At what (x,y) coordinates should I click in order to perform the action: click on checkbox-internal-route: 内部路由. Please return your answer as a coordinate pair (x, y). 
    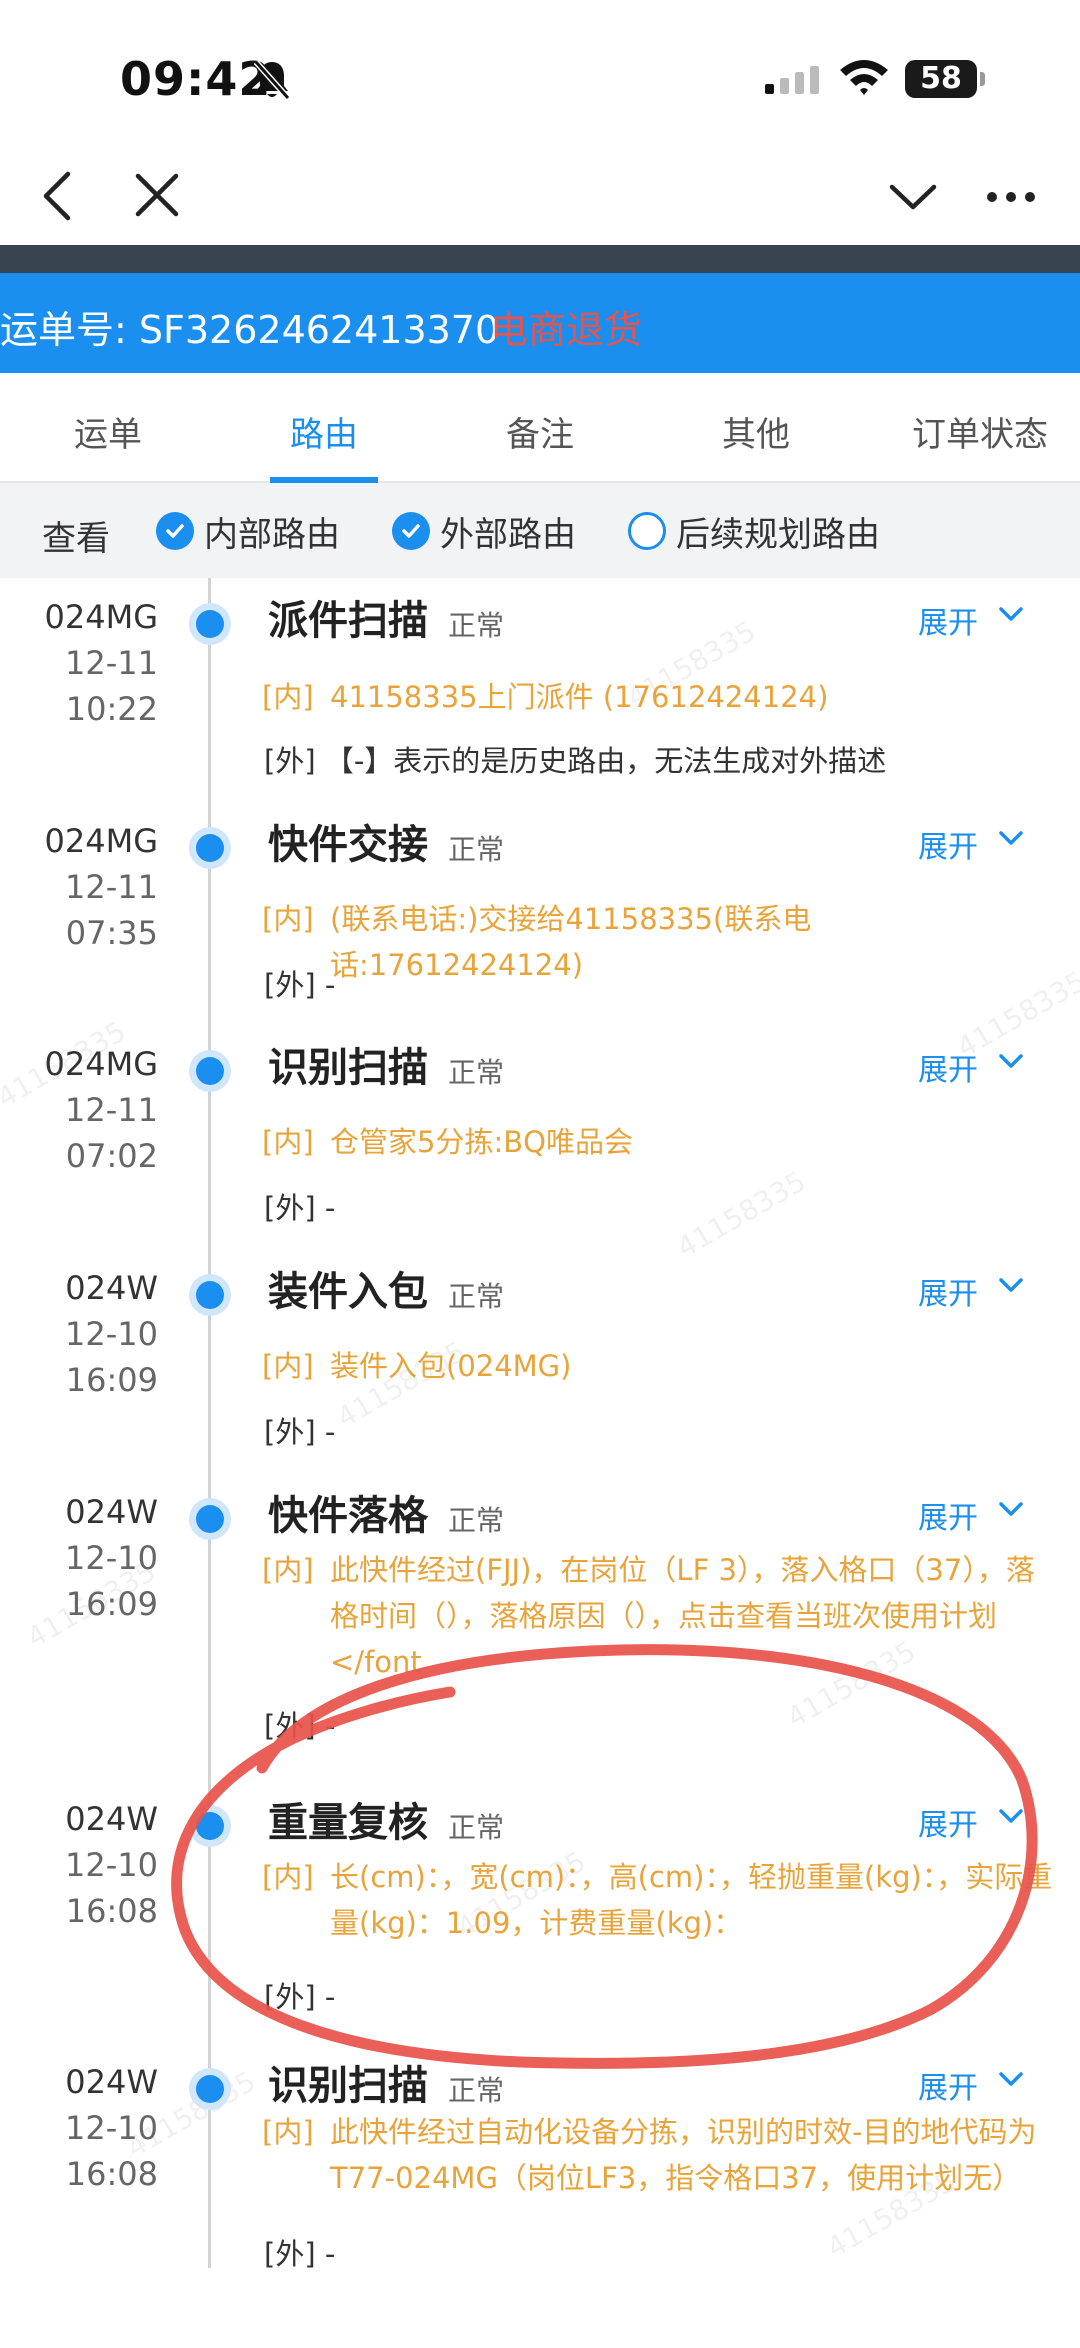
    Looking at the image, I should click on (248, 533).